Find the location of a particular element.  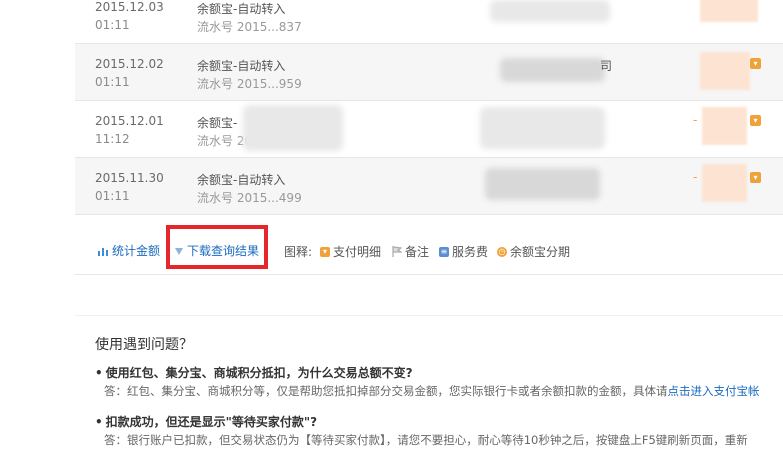

toolbar-divider is located at coordinates (429, 274).